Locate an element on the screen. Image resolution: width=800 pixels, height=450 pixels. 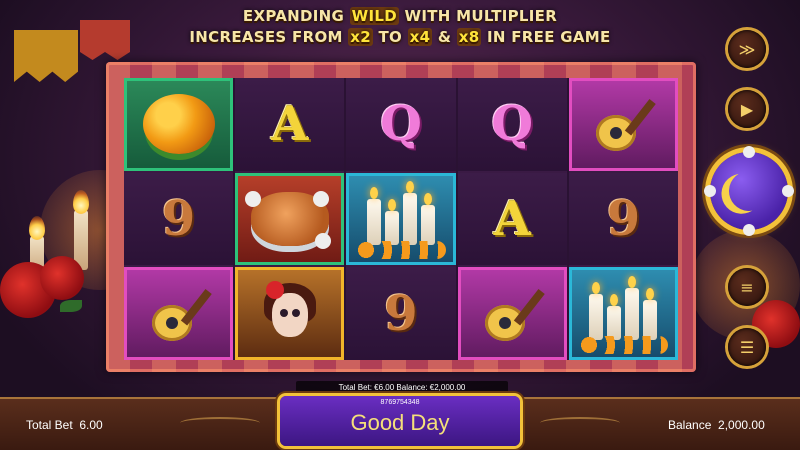
catrina-face is located at coordinates (289, 314).